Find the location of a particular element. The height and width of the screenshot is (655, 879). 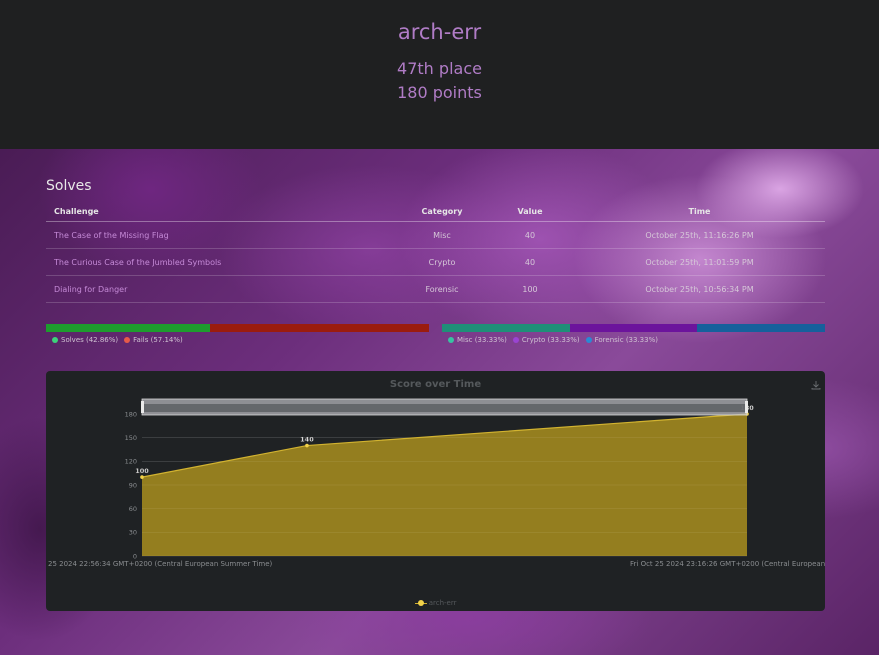

y-tick-label: 180 is located at coordinates (131, 414).